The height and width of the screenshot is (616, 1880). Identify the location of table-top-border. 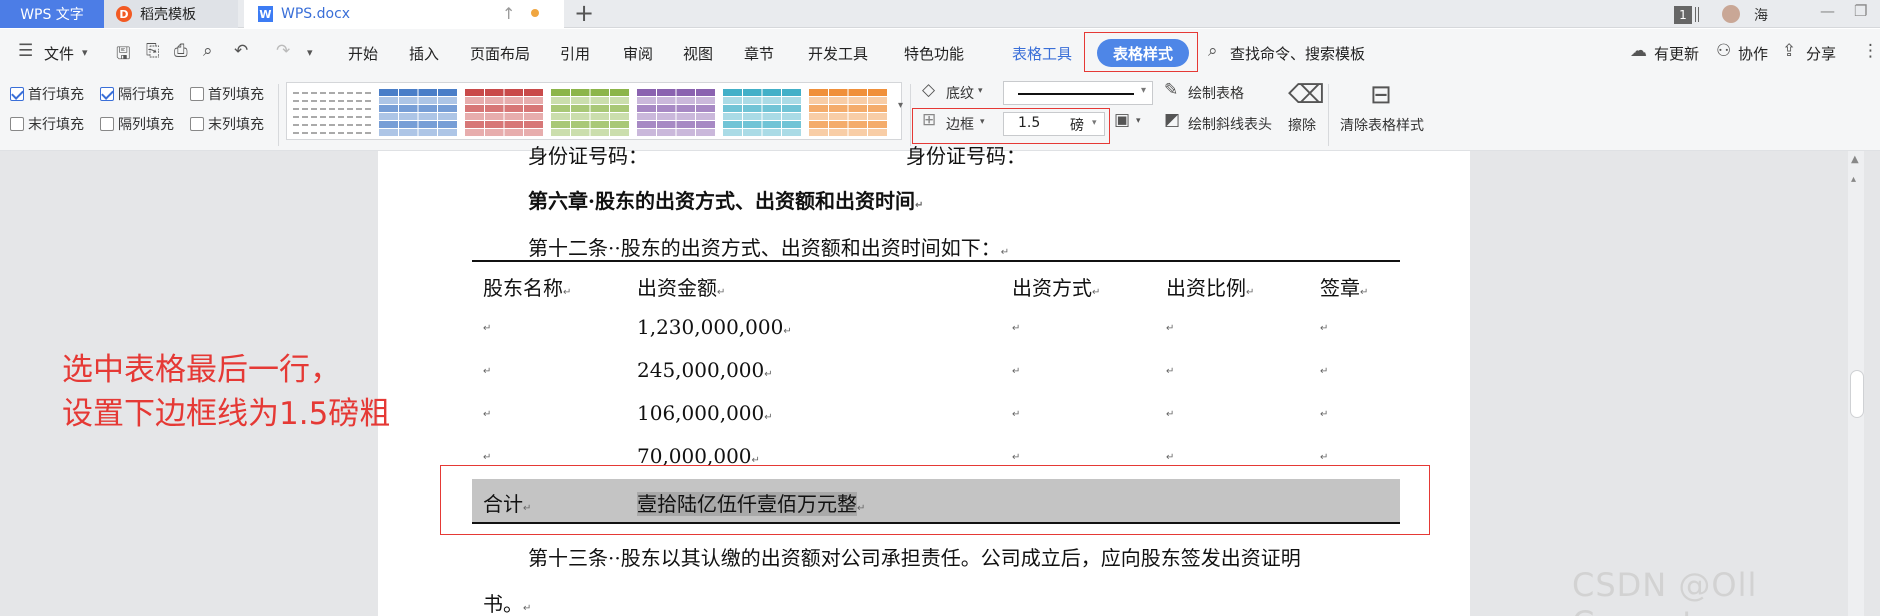
(936, 261).